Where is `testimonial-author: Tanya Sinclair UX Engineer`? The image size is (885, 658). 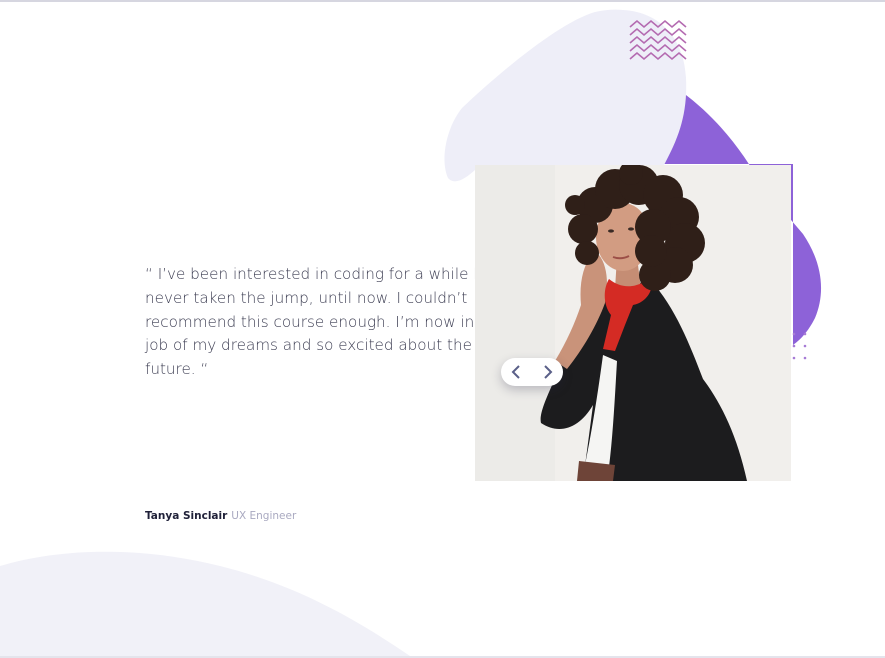 testimonial-author: Tanya Sinclair UX Engineer is located at coordinates (220, 516).